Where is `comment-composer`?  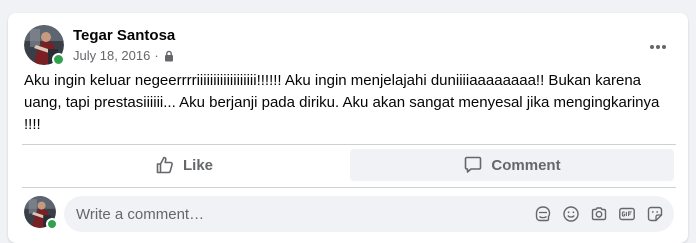
comment-composer is located at coordinates (349, 214).